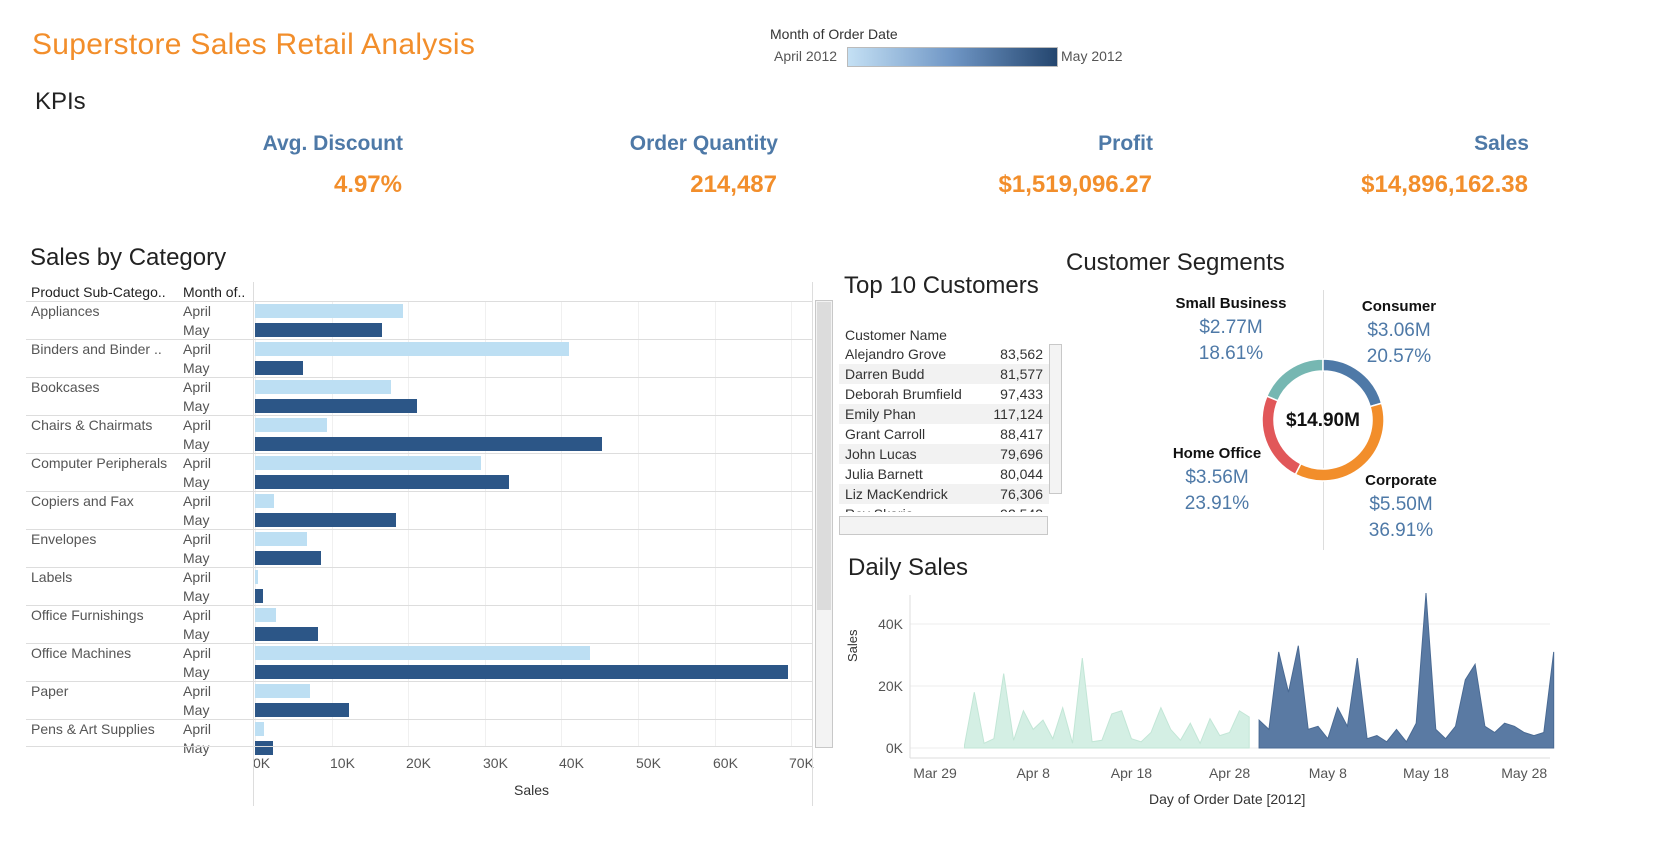 This screenshot has height=861, width=1657. What do you see at coordinates (1217, 453) in the screenshot?
I see `segment-home-office-name: Home Office` at bounding box center [1217, 453].